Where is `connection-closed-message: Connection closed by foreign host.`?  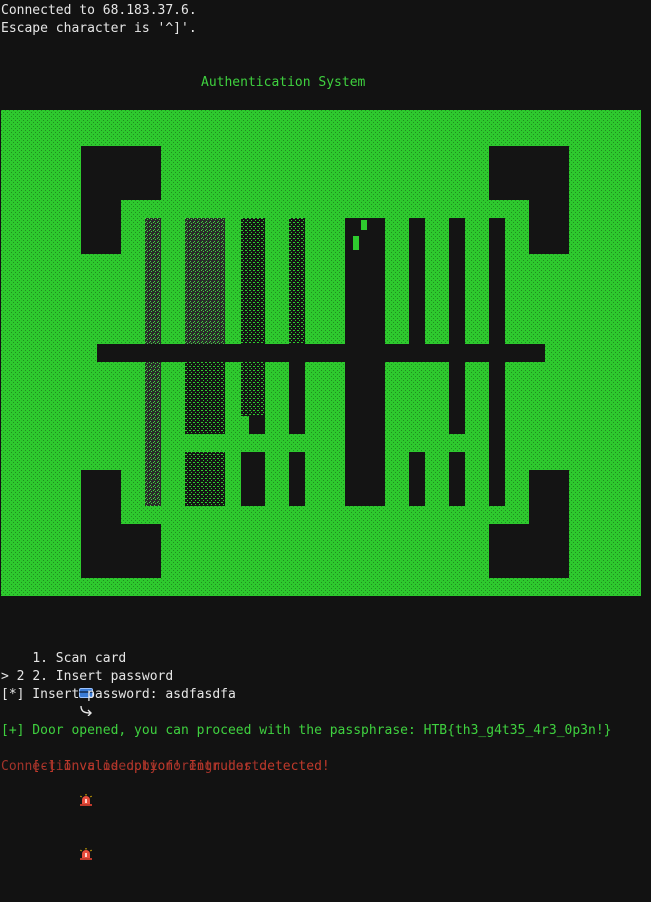 connection-closed-message: Connection closed by foreign host. is located at coordinates (134, 766).